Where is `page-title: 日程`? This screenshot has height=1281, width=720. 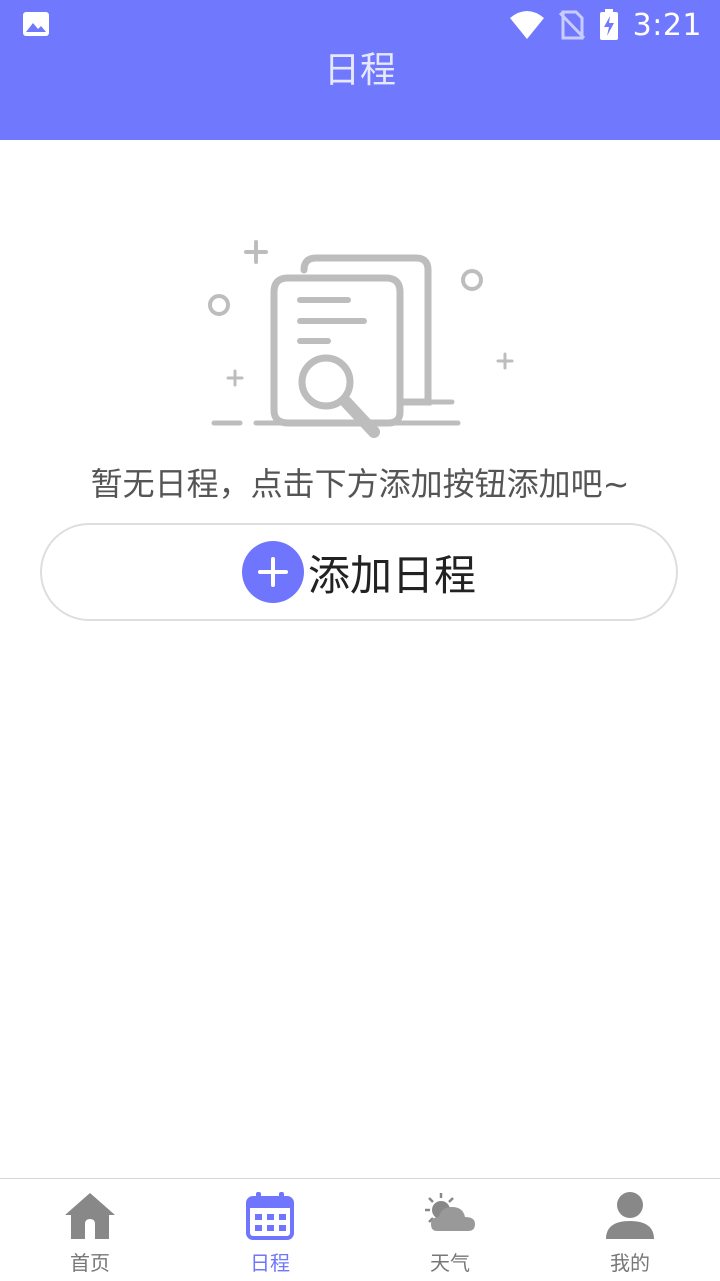 page-title: 日程 is located at coordinates (359, 70).